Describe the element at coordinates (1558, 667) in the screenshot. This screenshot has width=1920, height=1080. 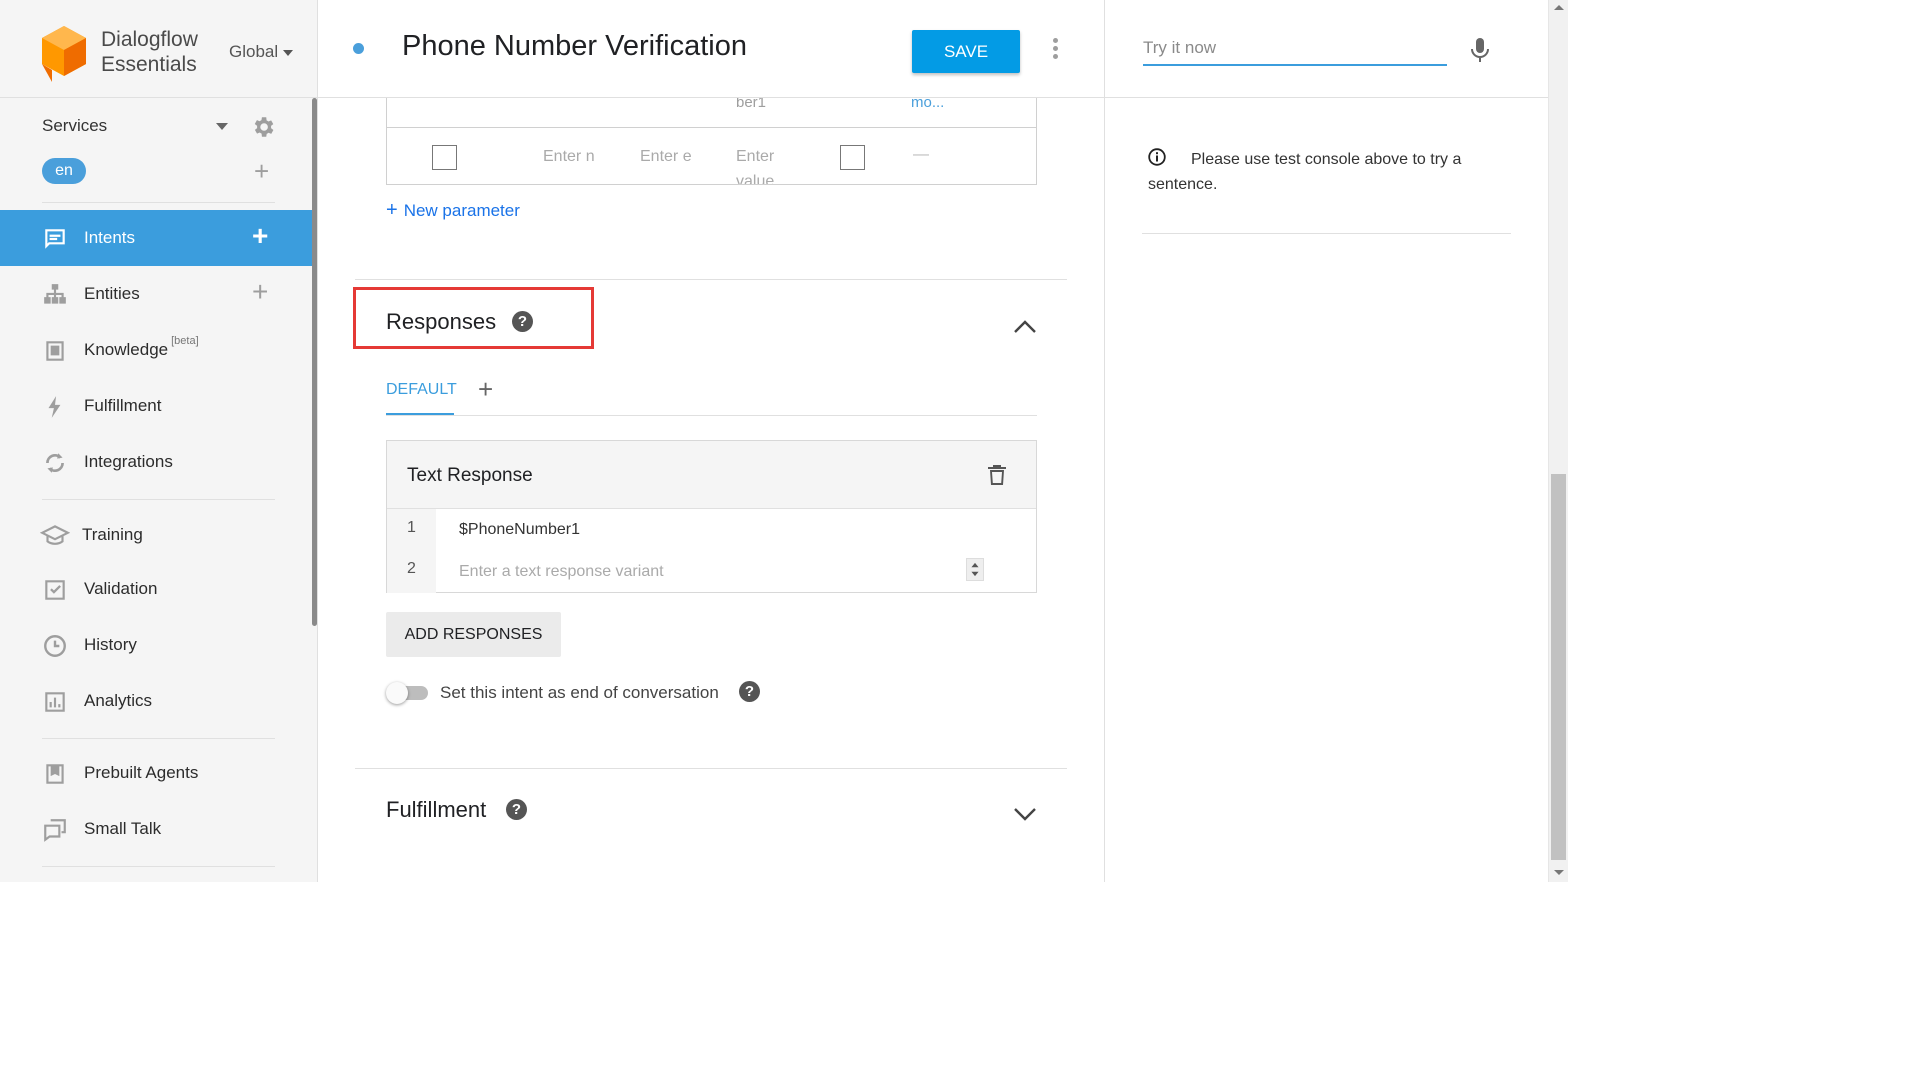
I see `scrollbar-thumb` at that location.